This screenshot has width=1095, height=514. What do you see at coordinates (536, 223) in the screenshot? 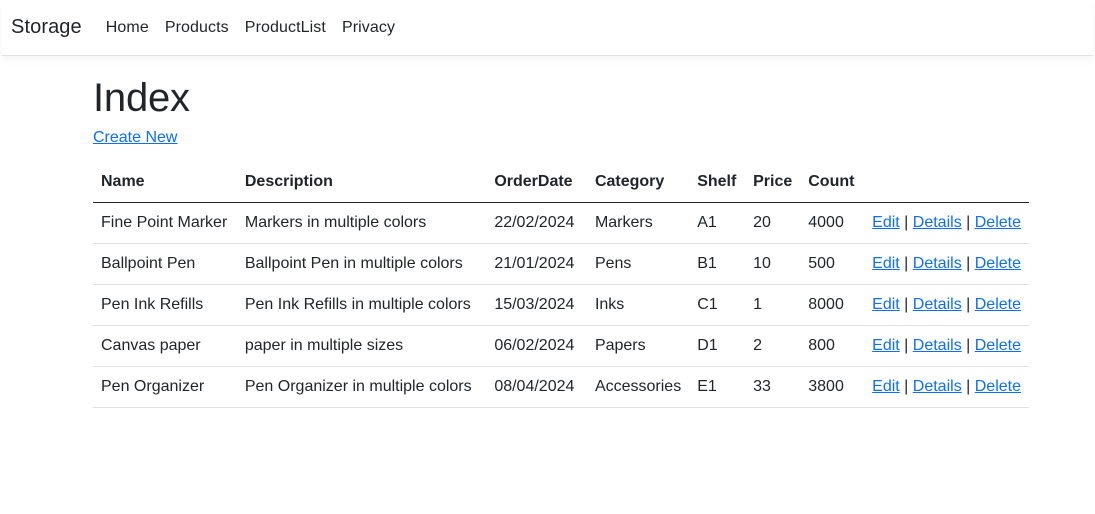
I see `cell-order-date: 22/02/2024` at bounding box center [536, 223].